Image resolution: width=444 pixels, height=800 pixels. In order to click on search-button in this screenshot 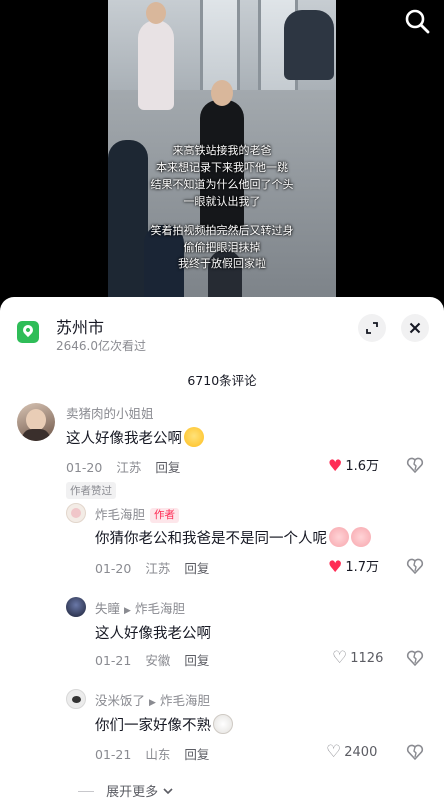, I will do `click(417, 21)`.